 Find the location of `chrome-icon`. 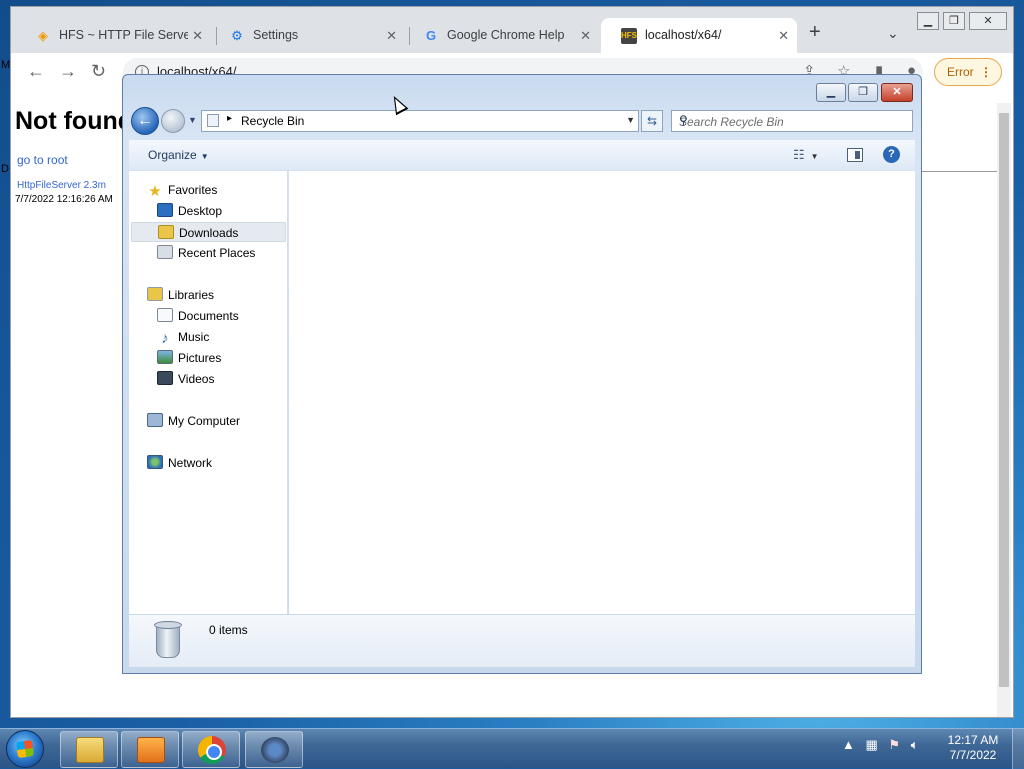

chrome-icon is located at coordinates (212, 750).